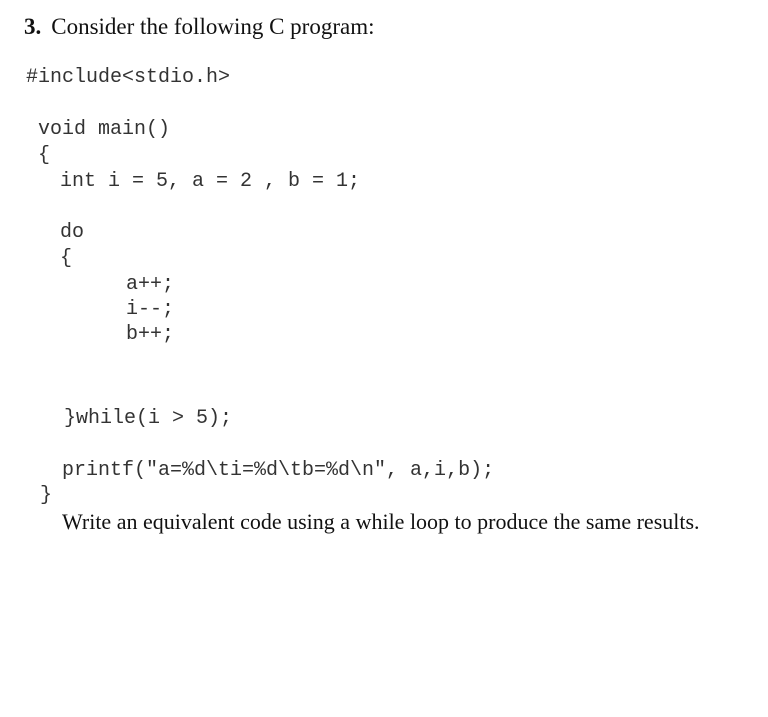 This screenshot has height=717, width=768. I want to click on question-heading: 3. Consider the following C program:, so click(199, 26).